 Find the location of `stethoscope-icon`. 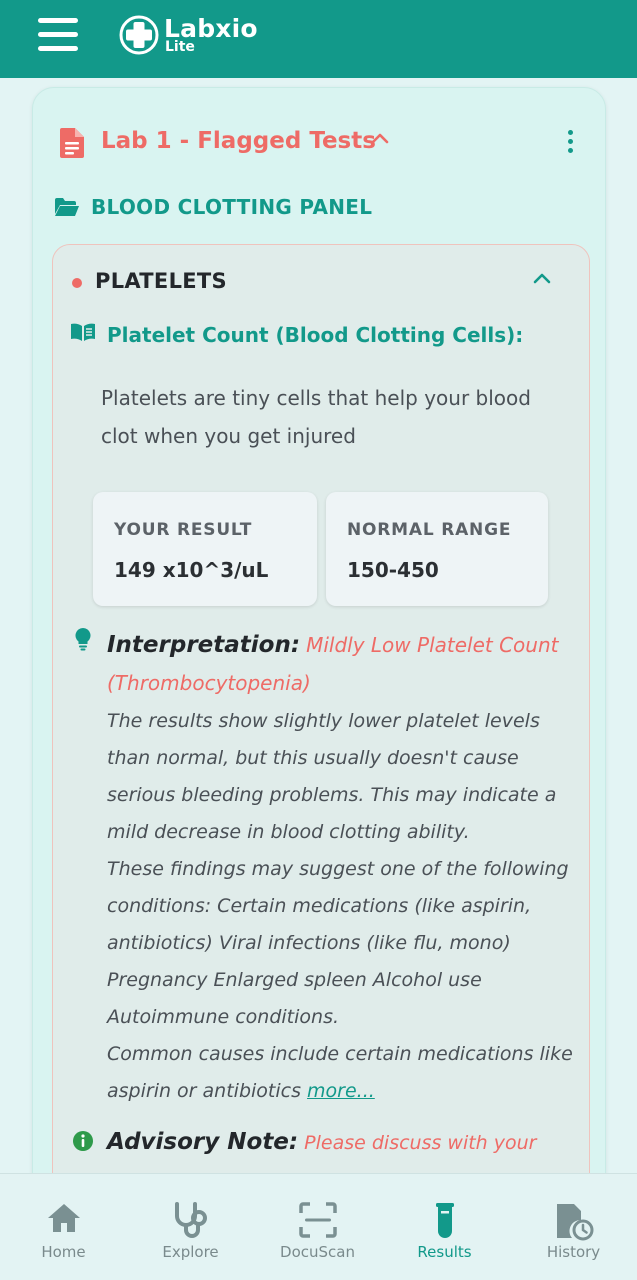

stethoscope-icon is located at coordinates (190, 1220).